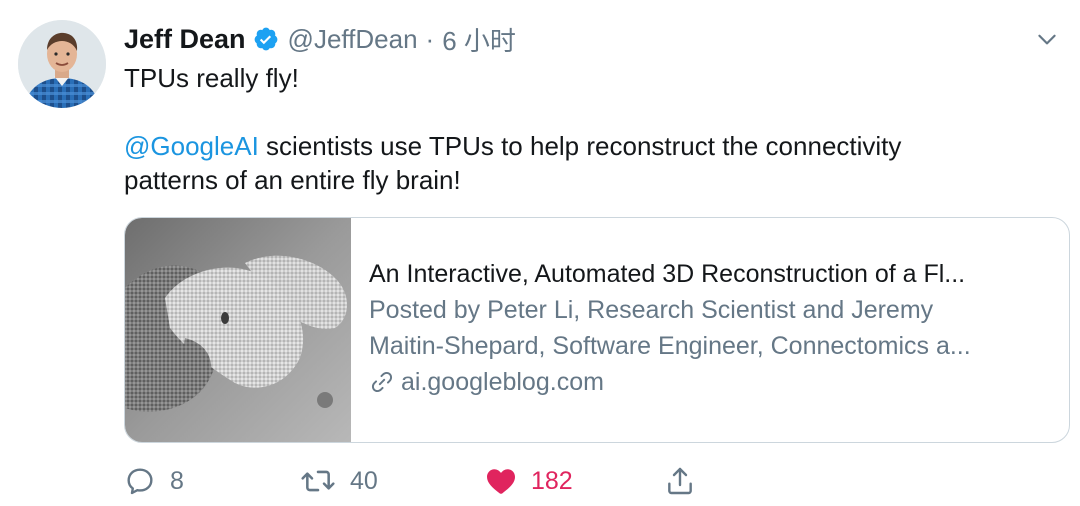 The height and width of the screenshot is (506, 1080). Describe the element at coordinates (339, 481) in the screenshot. I see `retweet-button: 40` at that location.